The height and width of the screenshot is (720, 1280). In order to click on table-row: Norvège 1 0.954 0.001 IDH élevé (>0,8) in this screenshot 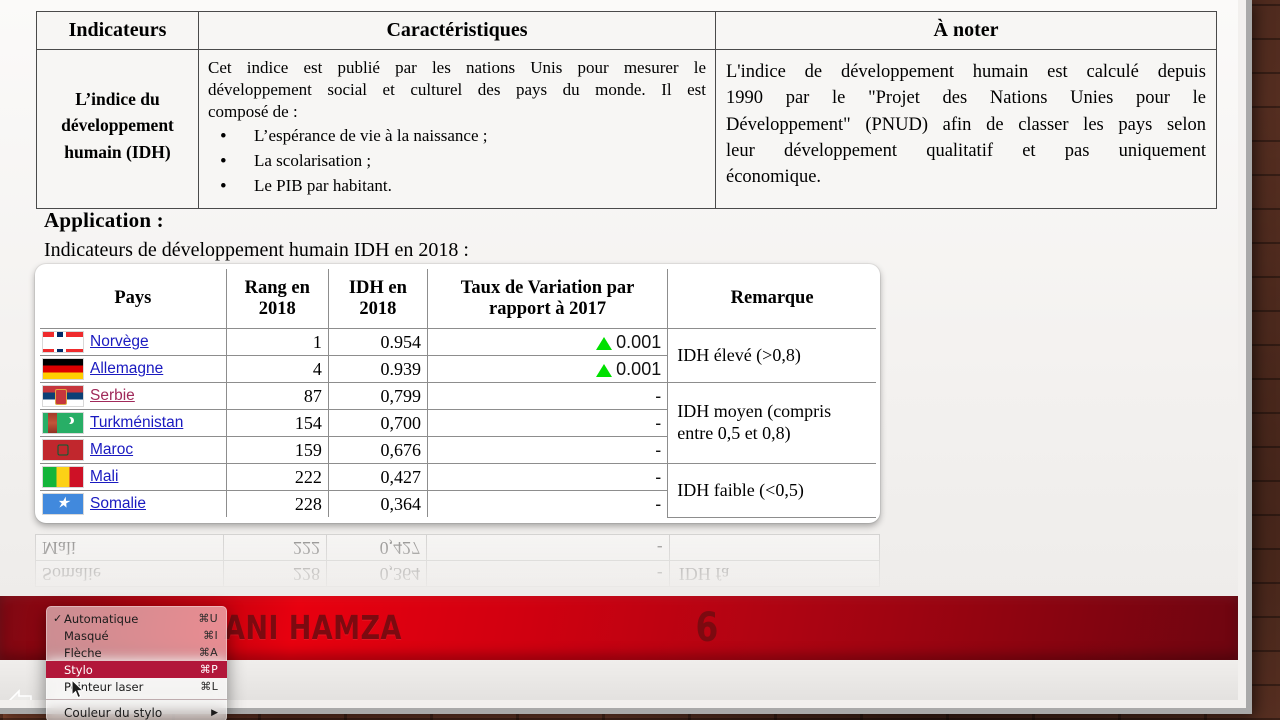, I will do `click(458, 356)`.